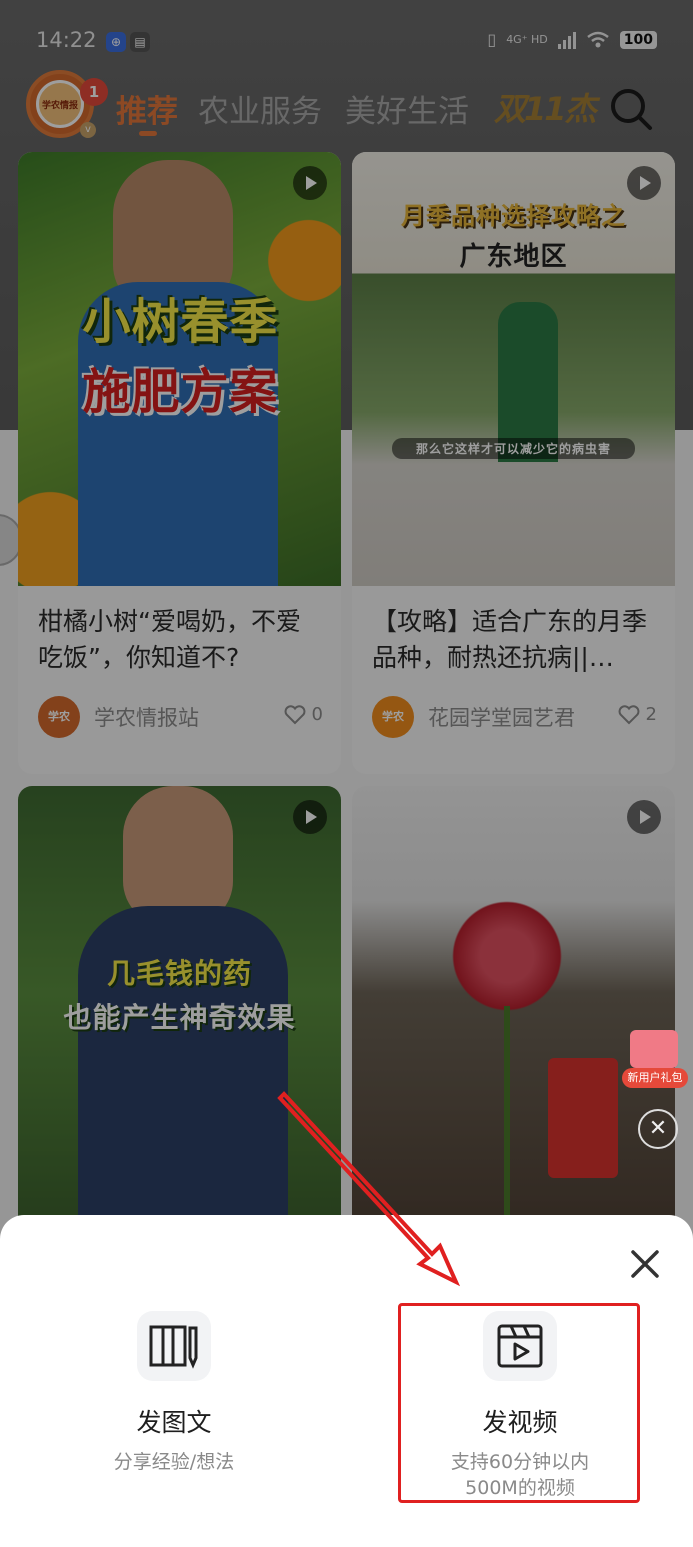 The image size is (693, 1547). I want to click on option-title: 发图文, so click(174, 1422).